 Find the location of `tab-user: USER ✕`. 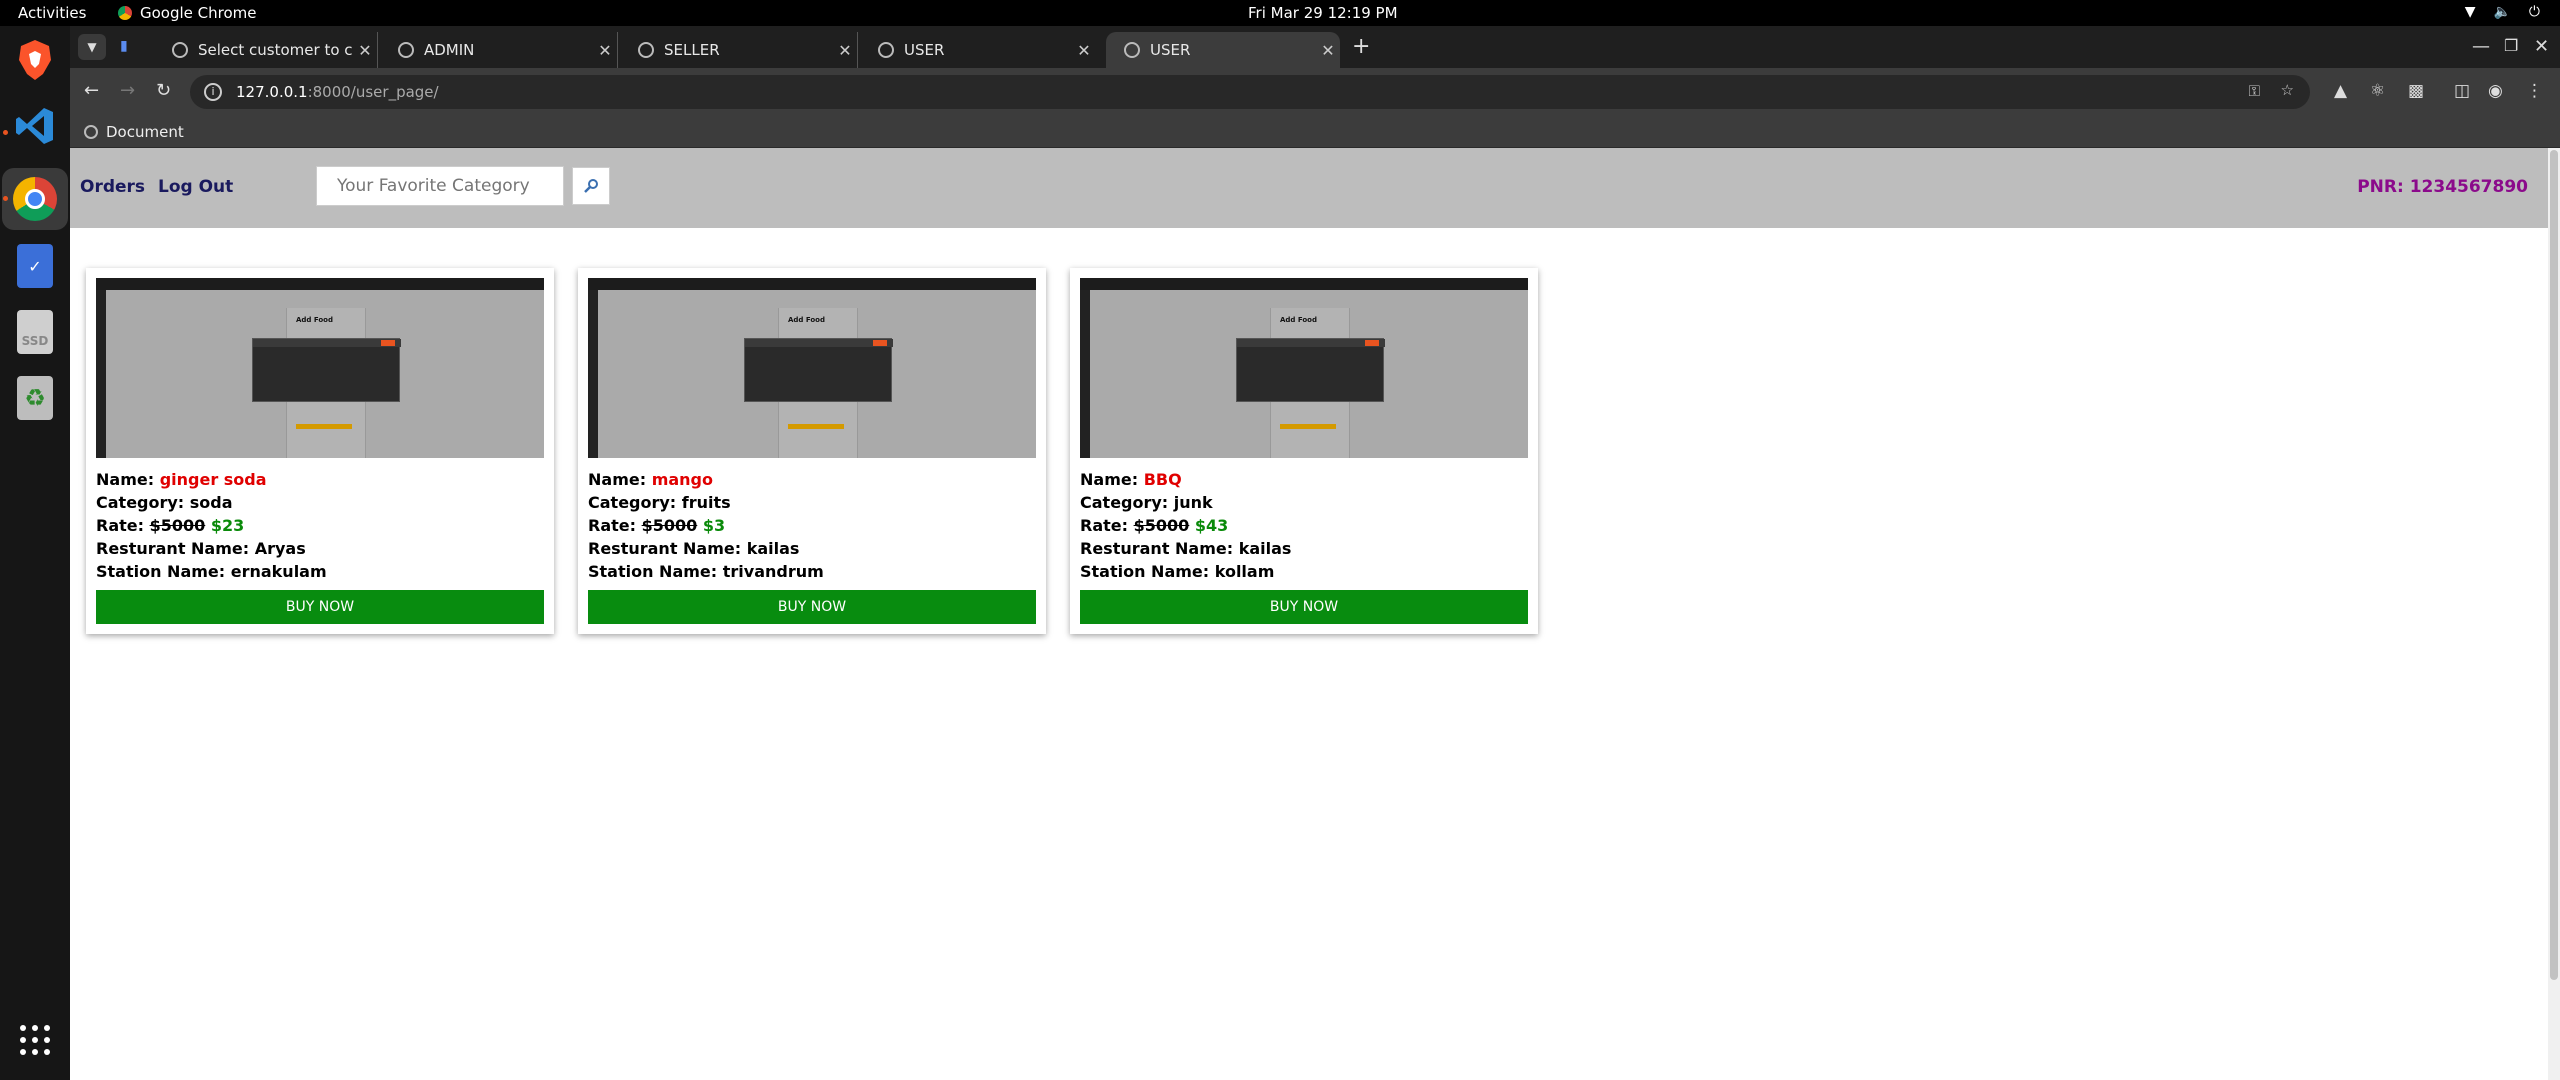

tab-user: USER ✕ is located at coordinates (978, 50).